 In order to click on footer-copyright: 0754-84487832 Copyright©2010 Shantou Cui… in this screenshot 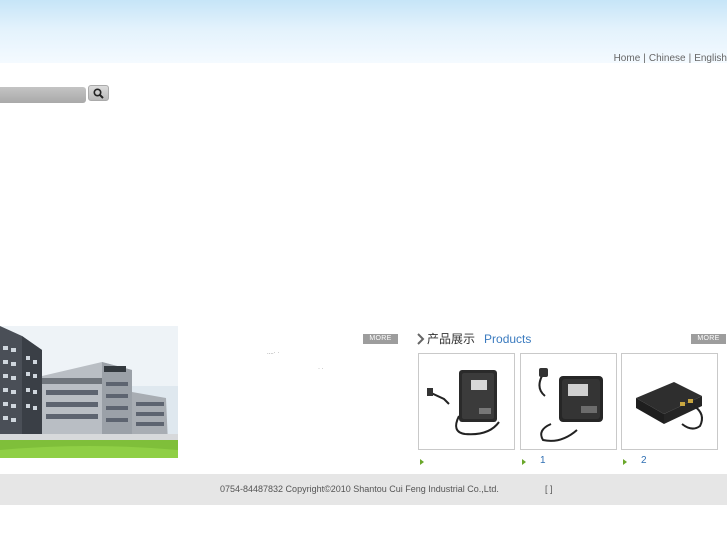, I will do `click(359, 489)`.